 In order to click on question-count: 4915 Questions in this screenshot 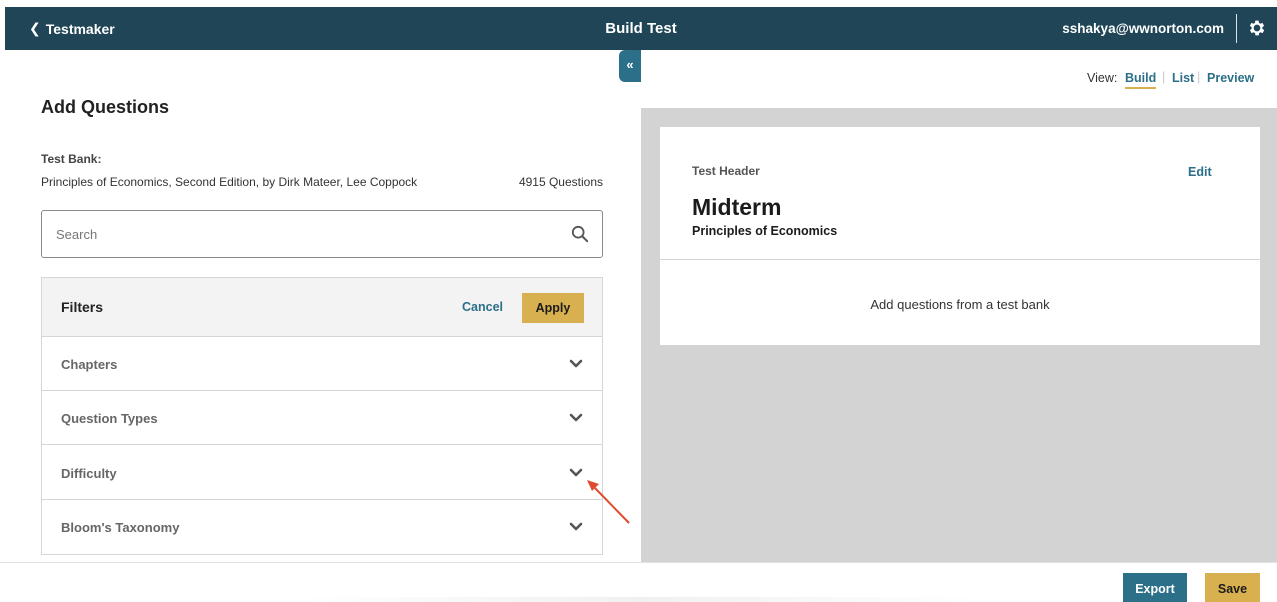, I will do `click(560, 182)`.